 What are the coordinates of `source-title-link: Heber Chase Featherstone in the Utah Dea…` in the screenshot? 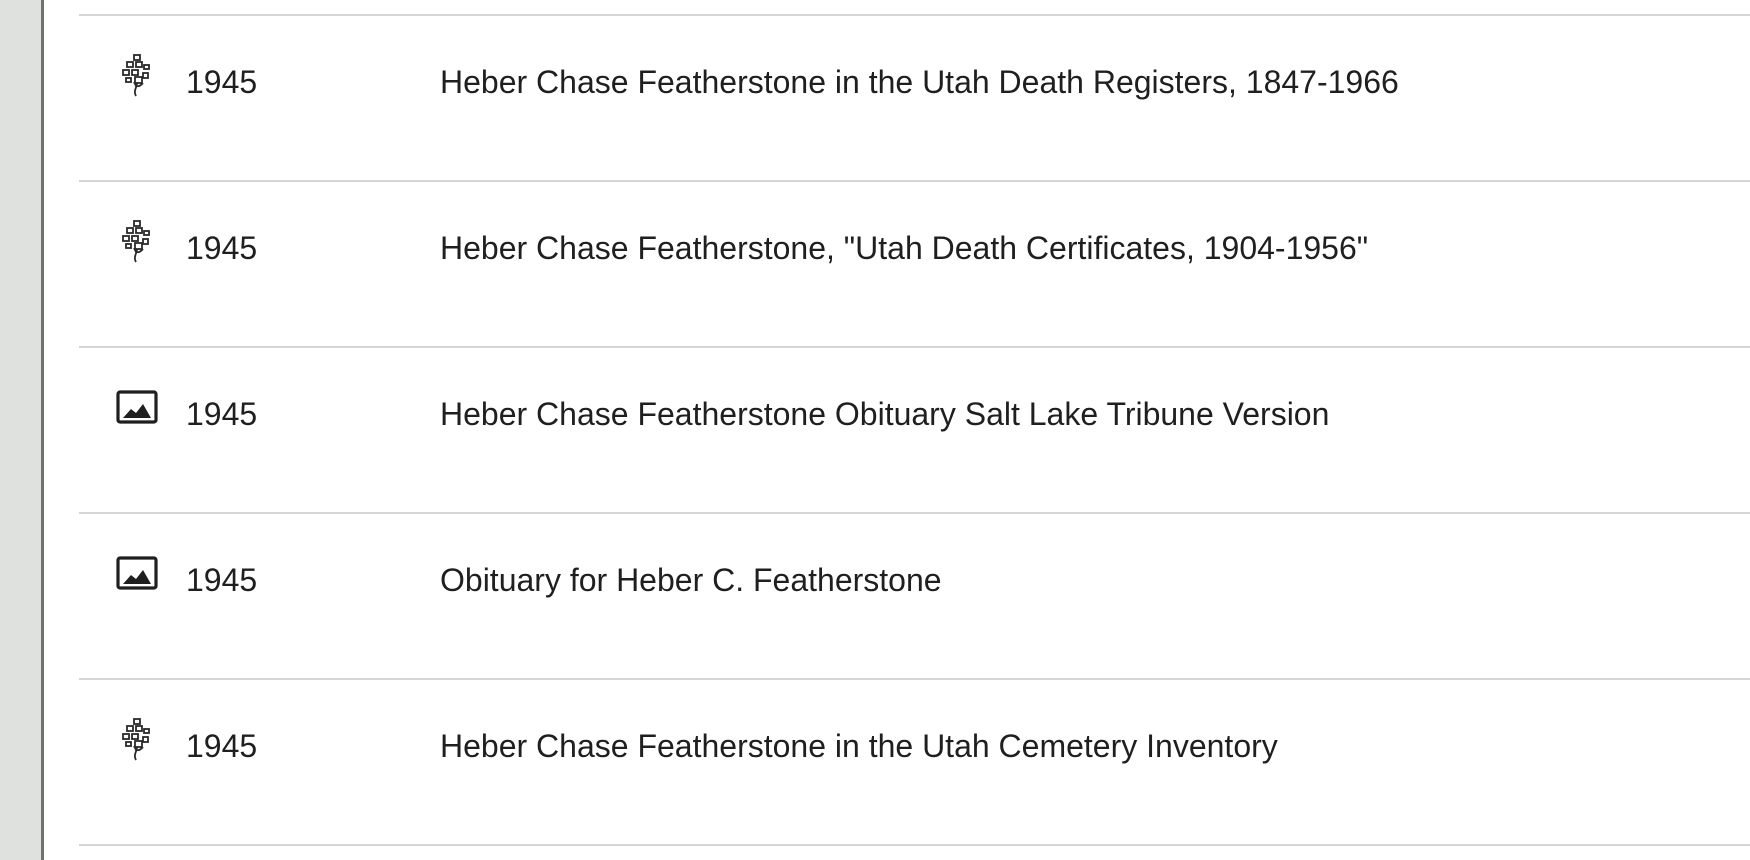 It's located at (919, 82).